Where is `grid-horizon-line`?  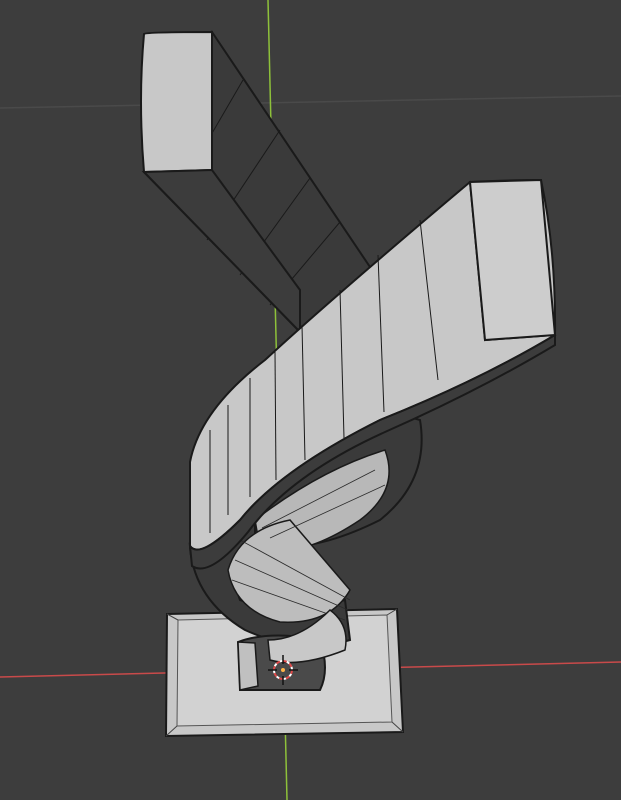 grid-horizon-line is located at coordinates (310, 102).